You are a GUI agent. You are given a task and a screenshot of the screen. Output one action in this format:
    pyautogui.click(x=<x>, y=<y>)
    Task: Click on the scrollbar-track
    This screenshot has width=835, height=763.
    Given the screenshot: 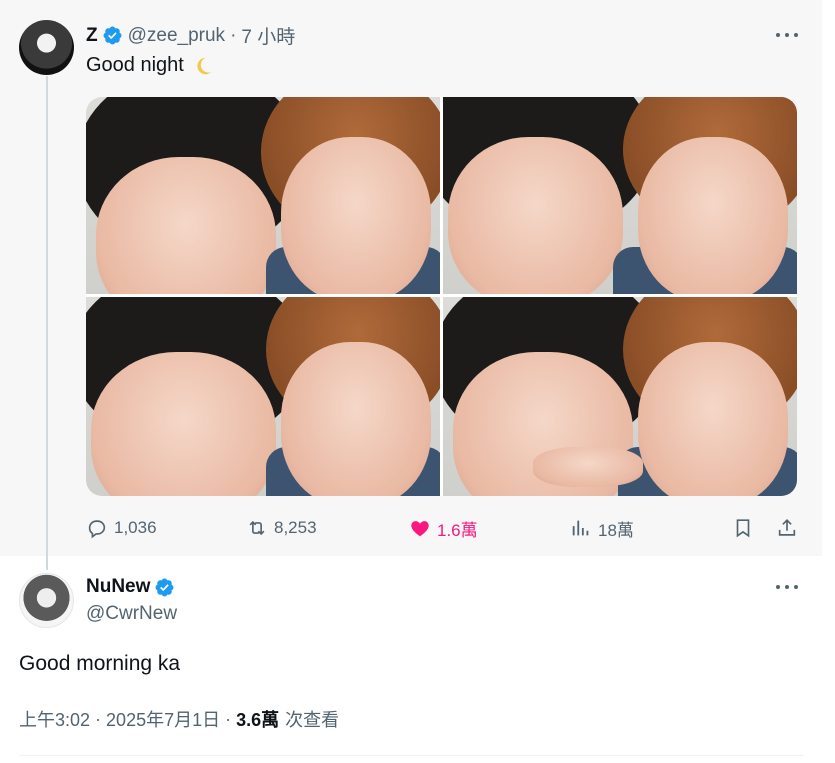 What is the action you would take?
    pyautogui.click(x=828, y=381)
    